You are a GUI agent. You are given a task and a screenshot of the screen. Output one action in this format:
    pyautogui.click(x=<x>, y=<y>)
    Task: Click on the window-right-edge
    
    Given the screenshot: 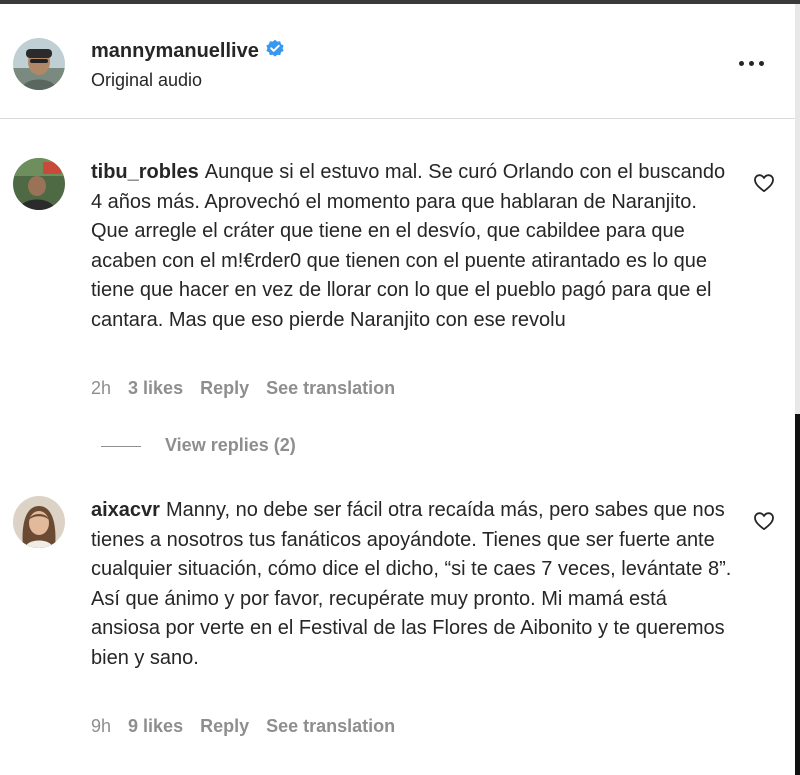 What is the action you would take?
    pyautogui.click(x=797, y=389)
    